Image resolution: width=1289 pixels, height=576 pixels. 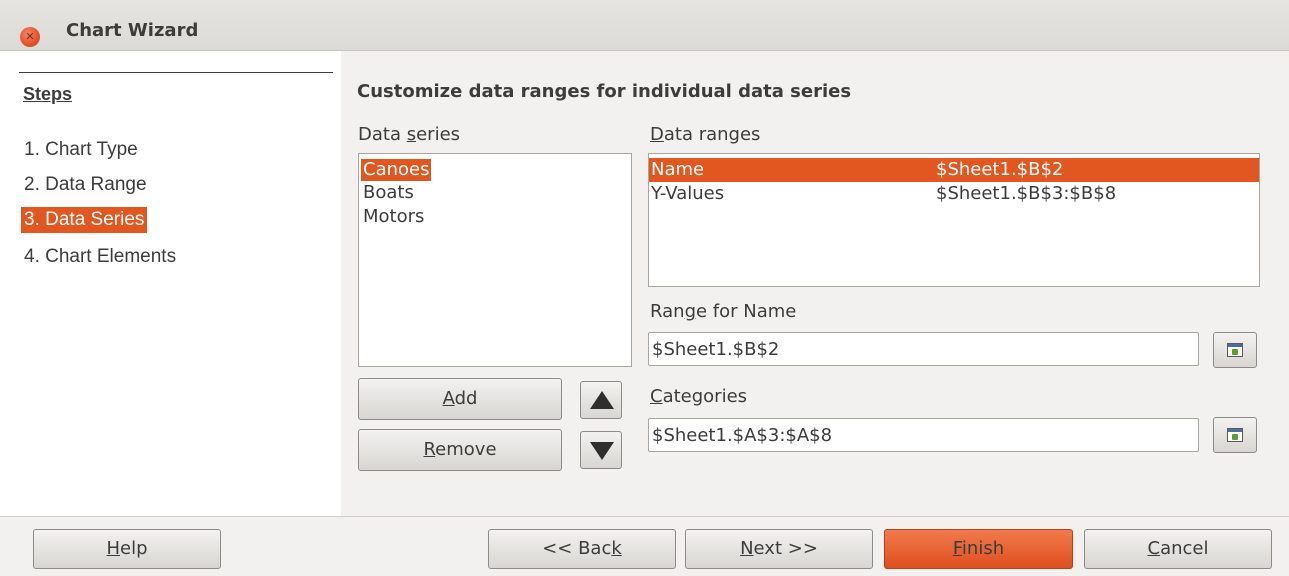 I want to click on triangle-up-icon, so click(x=602, y=400).